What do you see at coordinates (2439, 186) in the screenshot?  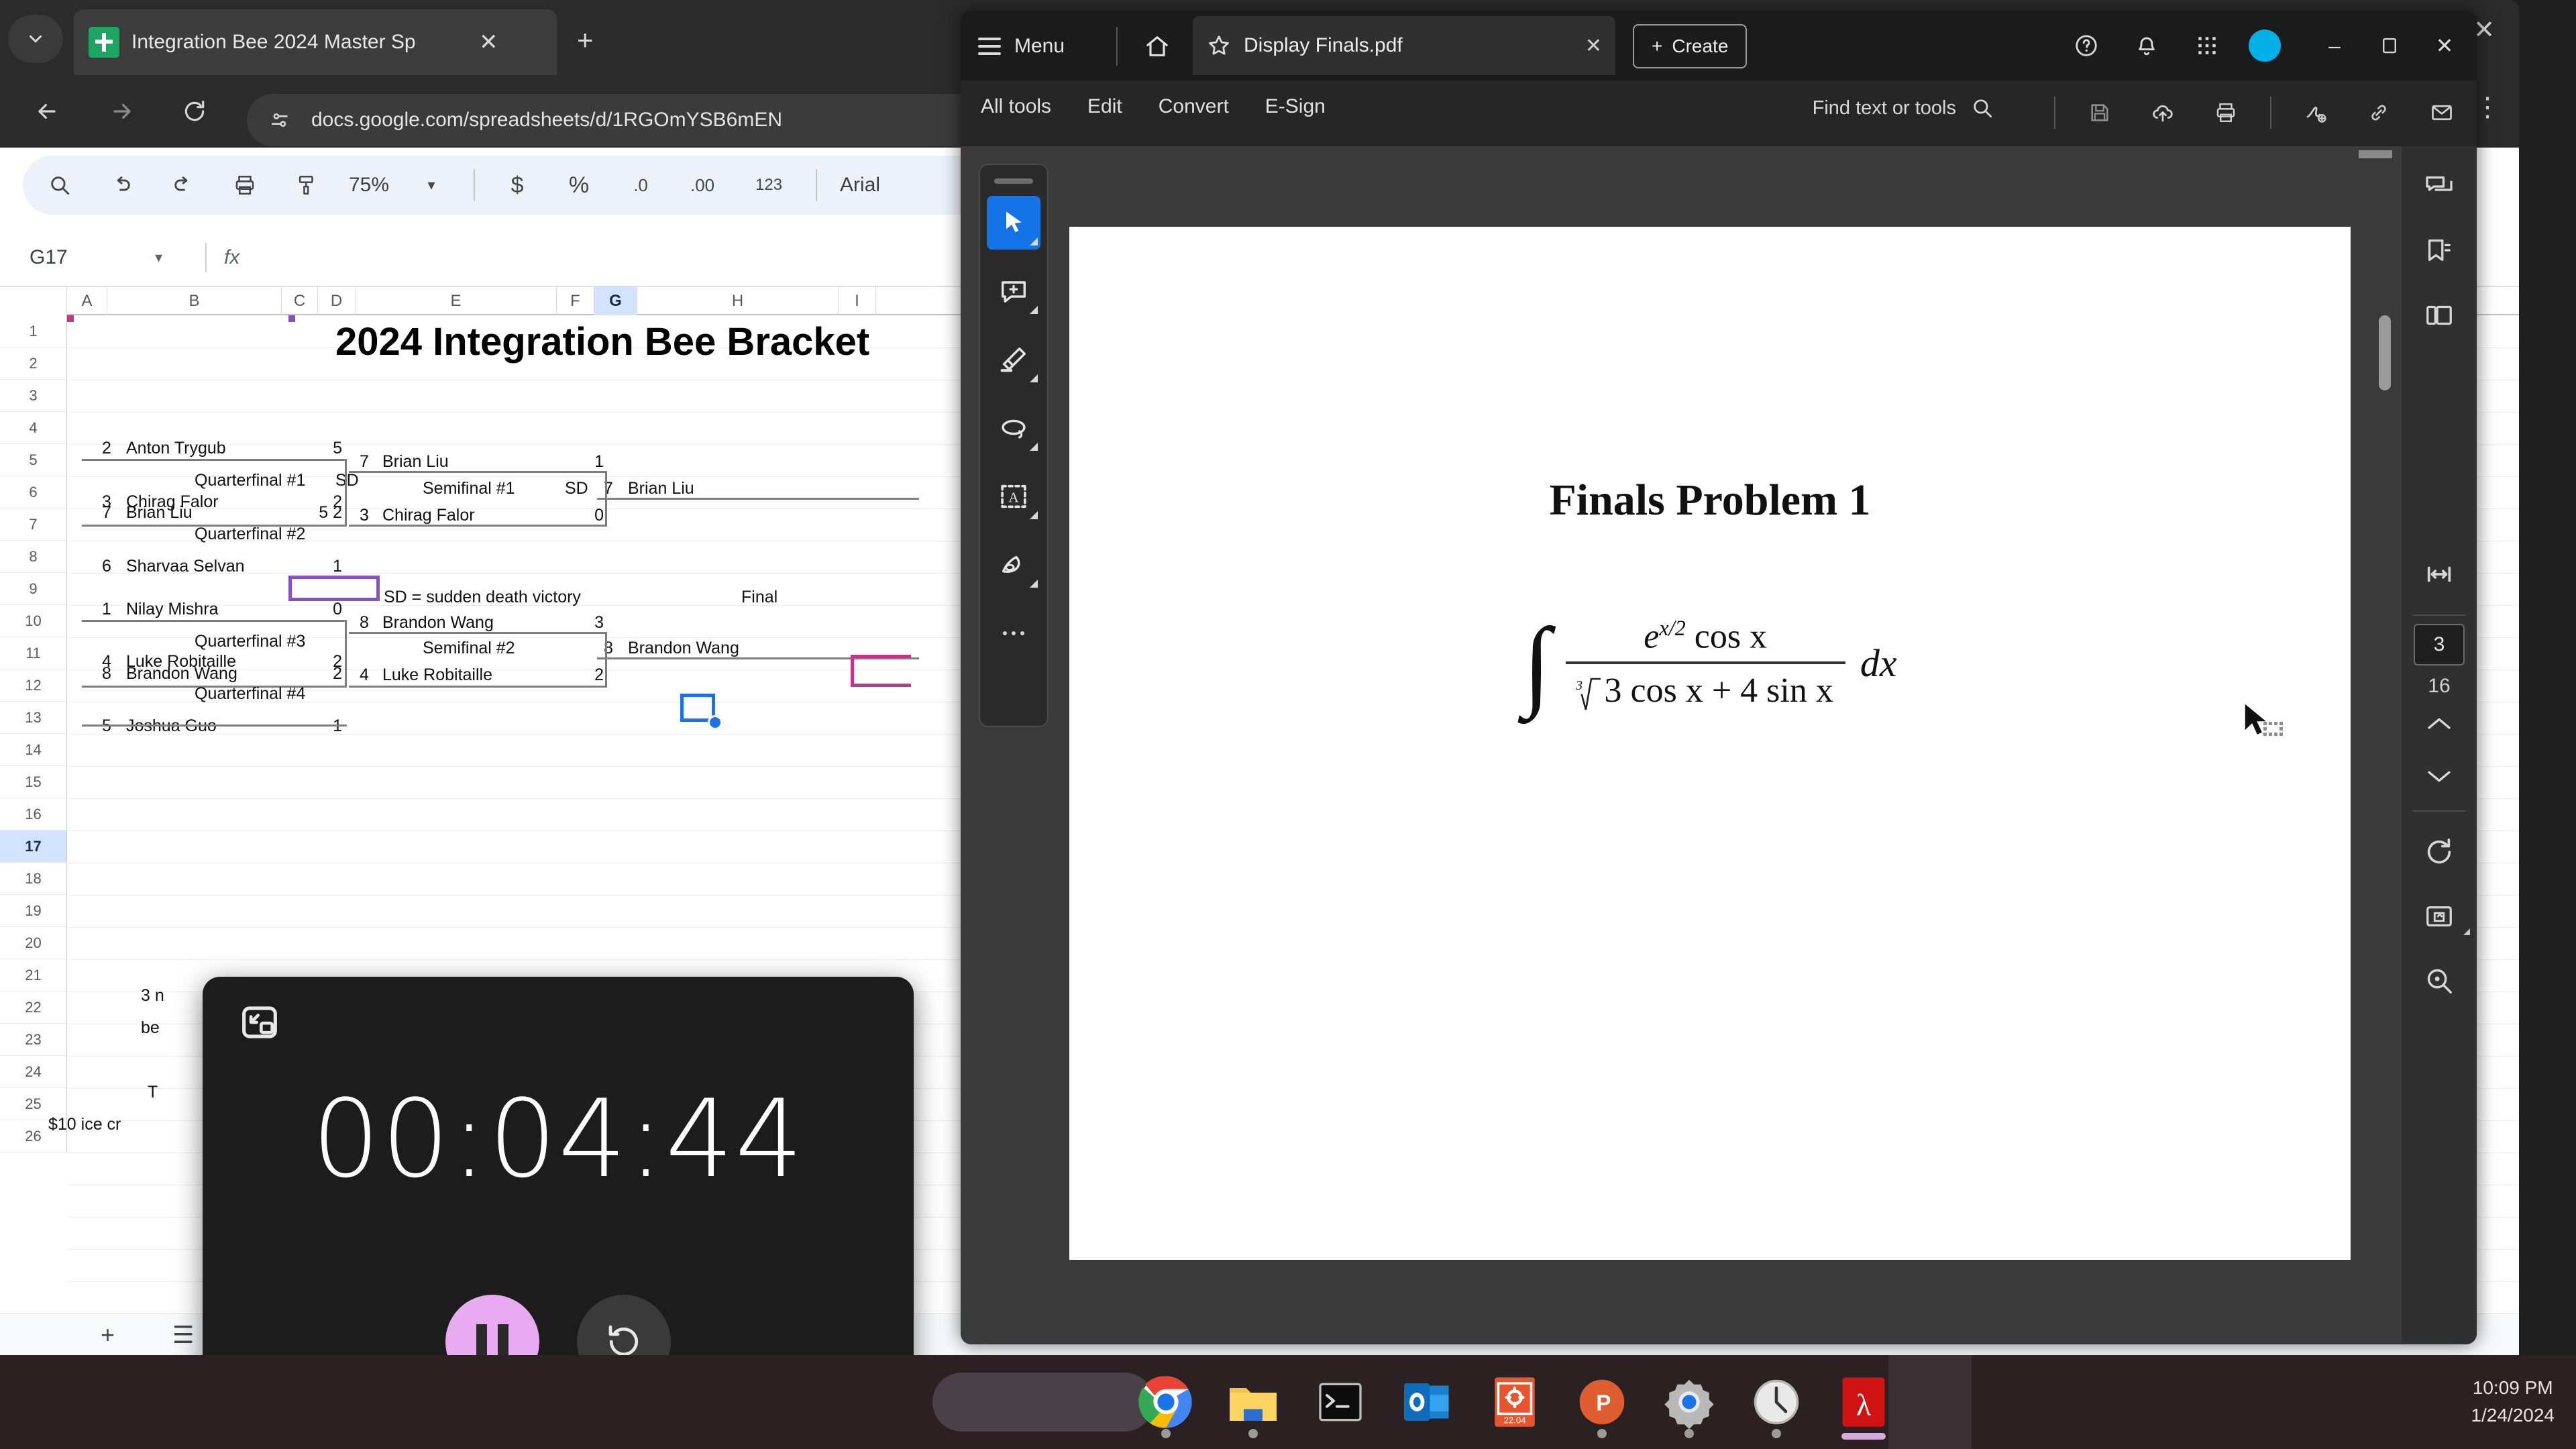 I see `comment-panel-icon` at bounding box center [2439, 186].